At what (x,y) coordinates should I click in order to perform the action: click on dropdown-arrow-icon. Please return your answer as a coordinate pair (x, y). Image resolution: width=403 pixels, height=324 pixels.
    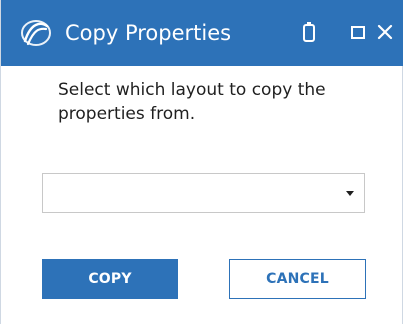
    Looking at the image, I should click on (350, 193).